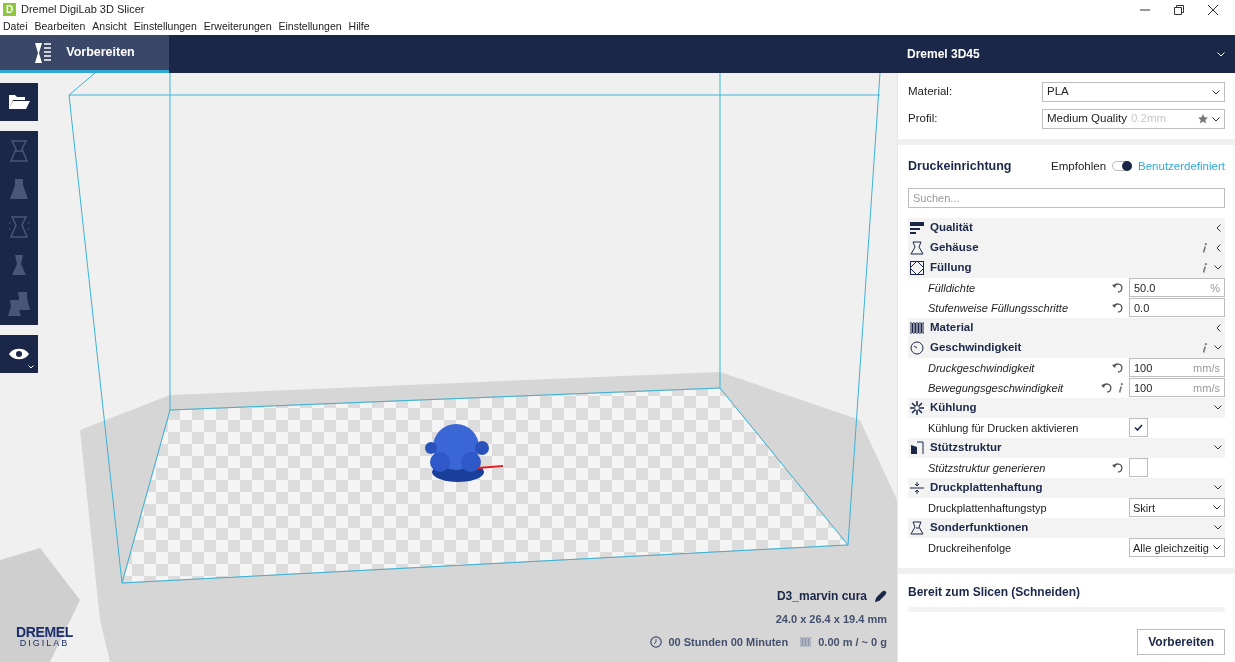 This screenshot has height=662, width=1235. I want to click on setting-label: Stützstruktur generieren, so click(987, 468).